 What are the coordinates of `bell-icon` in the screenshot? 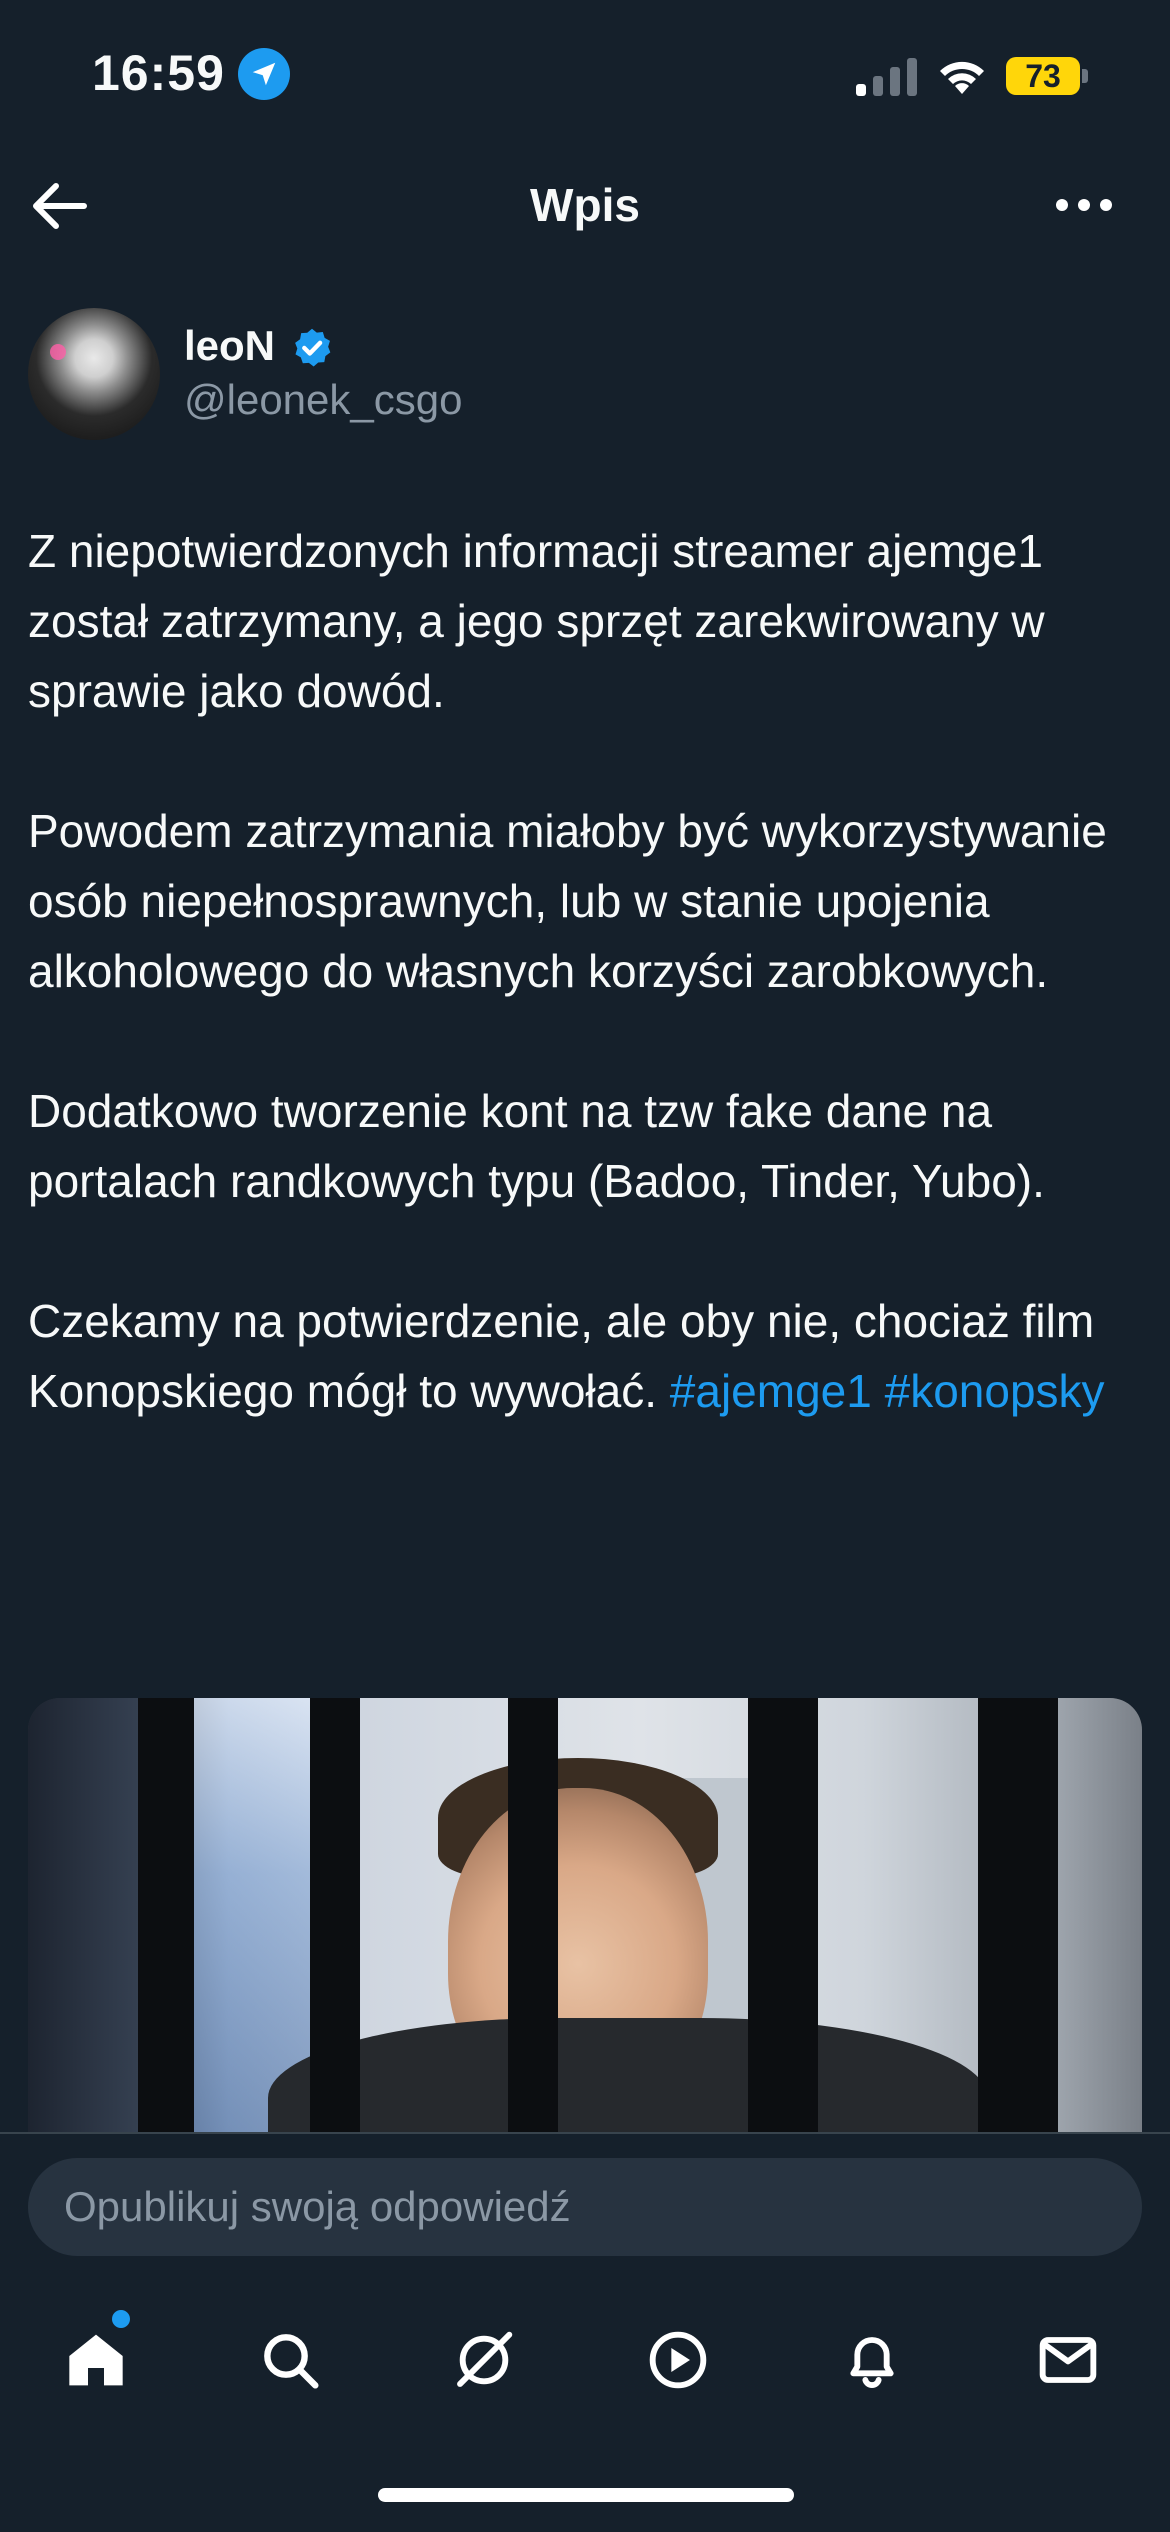 It's located at (872, 2360).